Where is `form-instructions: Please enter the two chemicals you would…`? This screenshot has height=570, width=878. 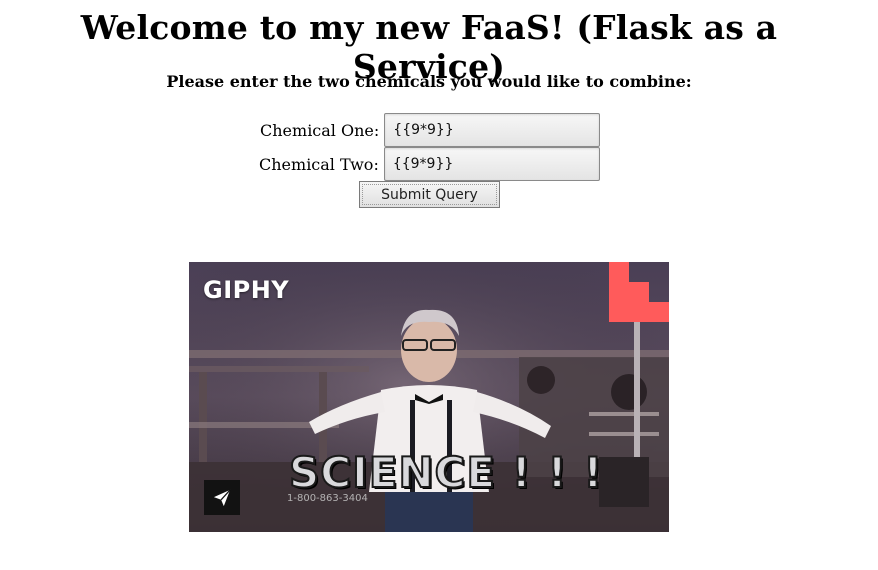
form-instructions: Please enter the two chemicals you would… is located at coordinates (429, 81).